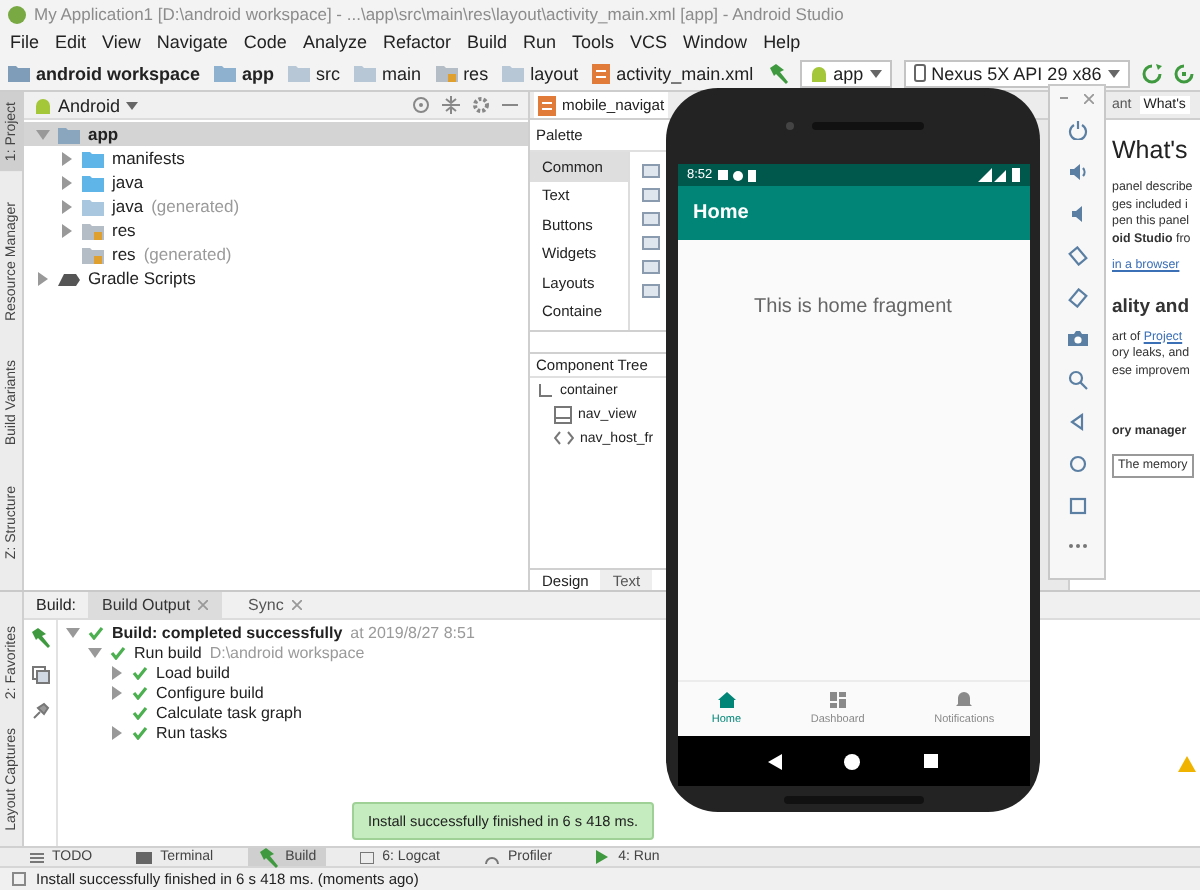 The width and height of the screenshot is (1200, 890). I want to click on build-step: Run tasks, so click(266, 732).